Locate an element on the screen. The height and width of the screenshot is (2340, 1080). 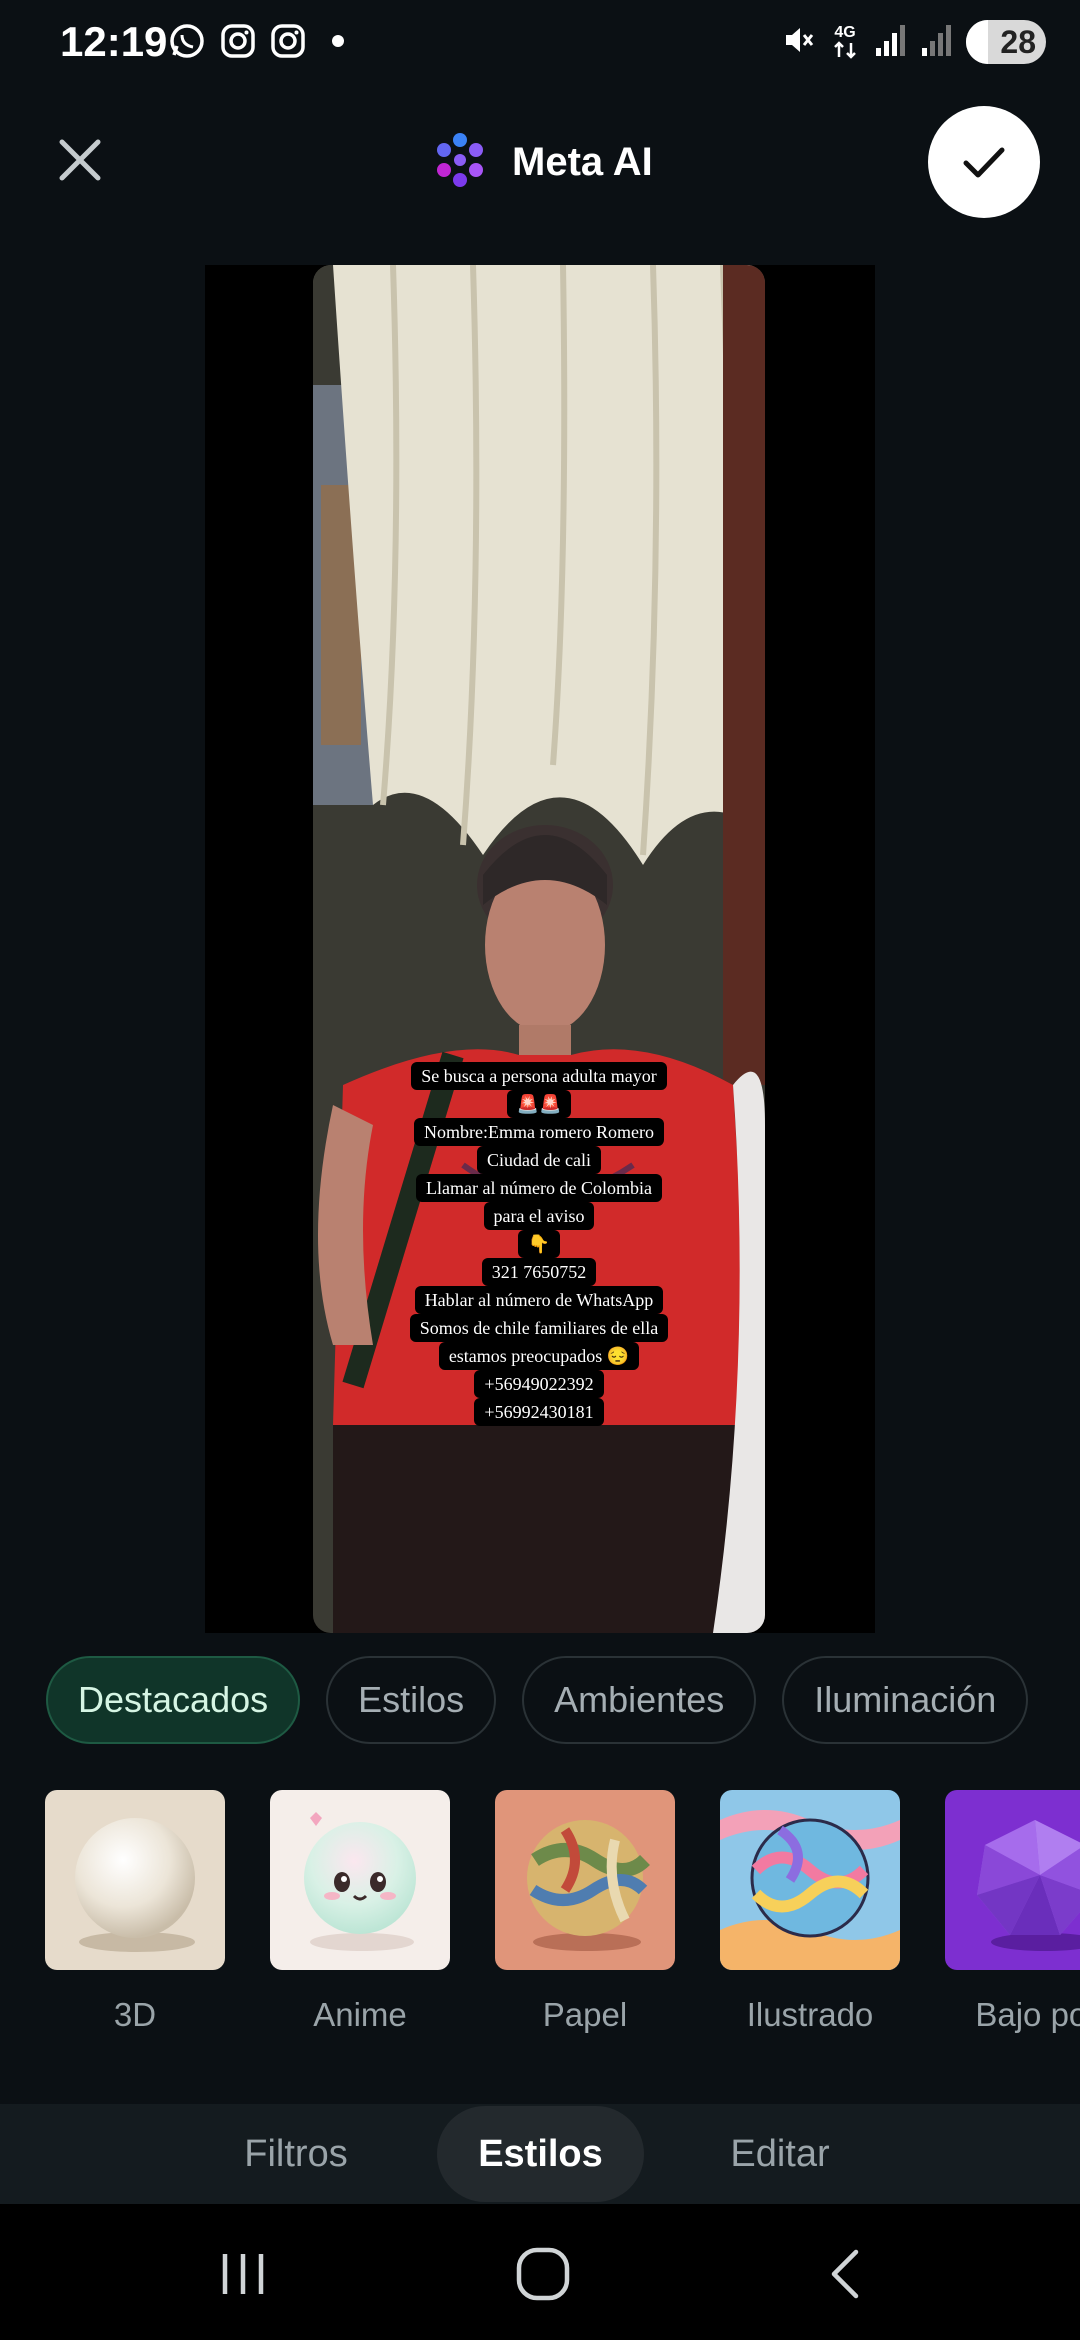
recents-icon is located at coordinates (243, 2274).